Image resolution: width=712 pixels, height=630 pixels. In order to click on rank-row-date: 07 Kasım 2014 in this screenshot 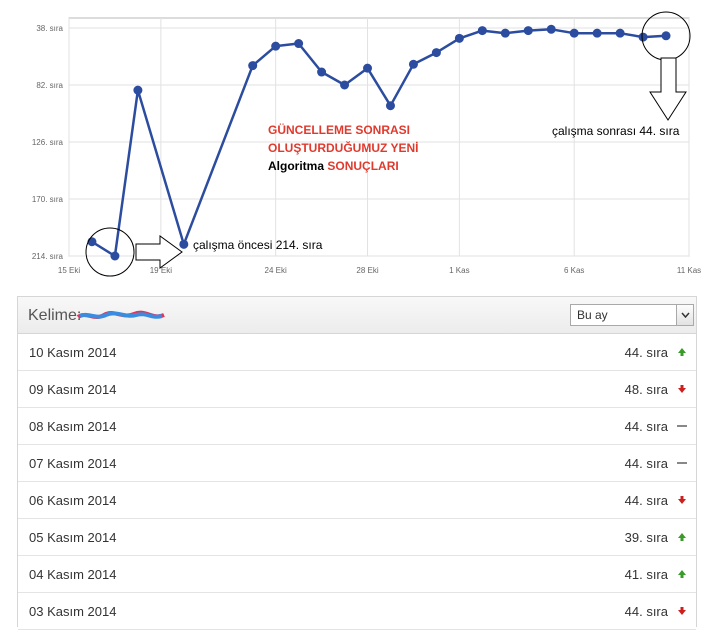, I will do `click(73, 463)`.